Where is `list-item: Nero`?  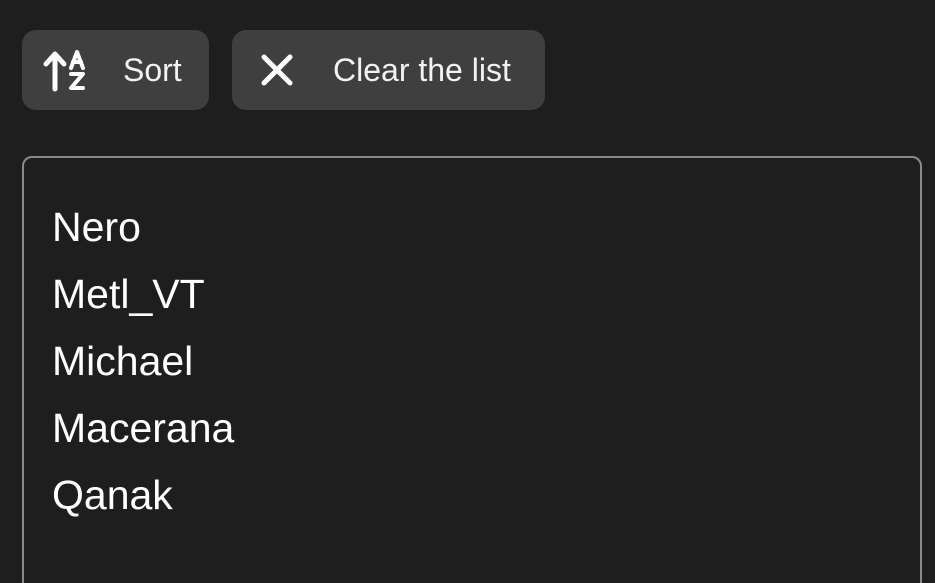
list-item: Nero is located at coordinates (96, 227).